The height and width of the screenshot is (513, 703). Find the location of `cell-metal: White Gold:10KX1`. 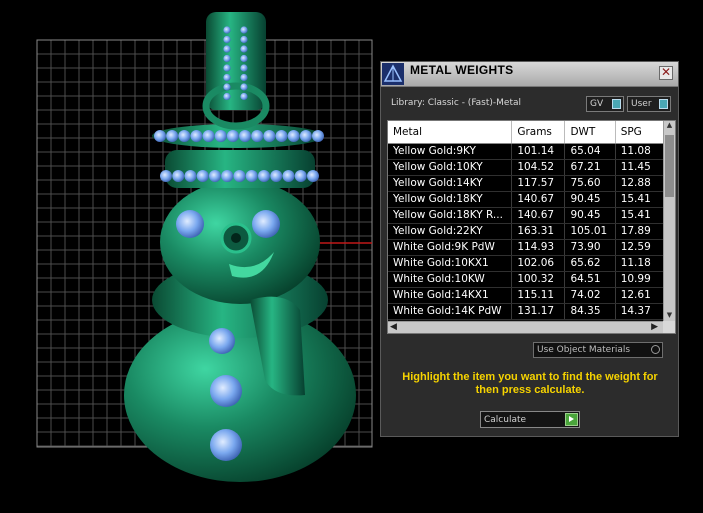

cell-metal: White Gold:10KX1 is located at coordinates (450, 263).